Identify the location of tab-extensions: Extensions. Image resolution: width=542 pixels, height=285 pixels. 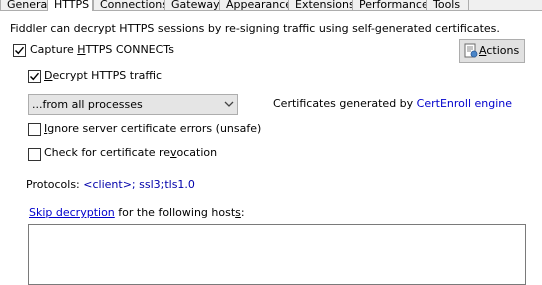
(321, 5).